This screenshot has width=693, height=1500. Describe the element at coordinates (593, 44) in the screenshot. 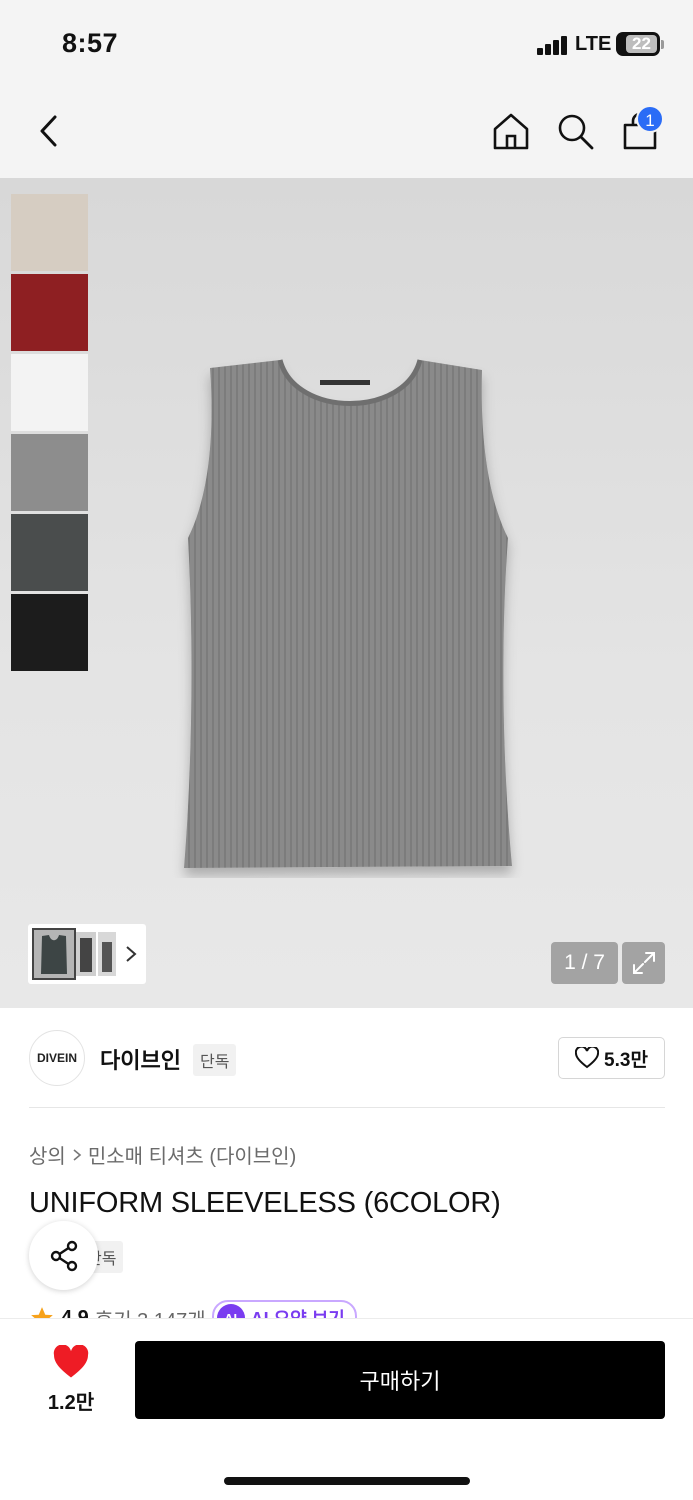

I see `network-type: LTE` at that location.